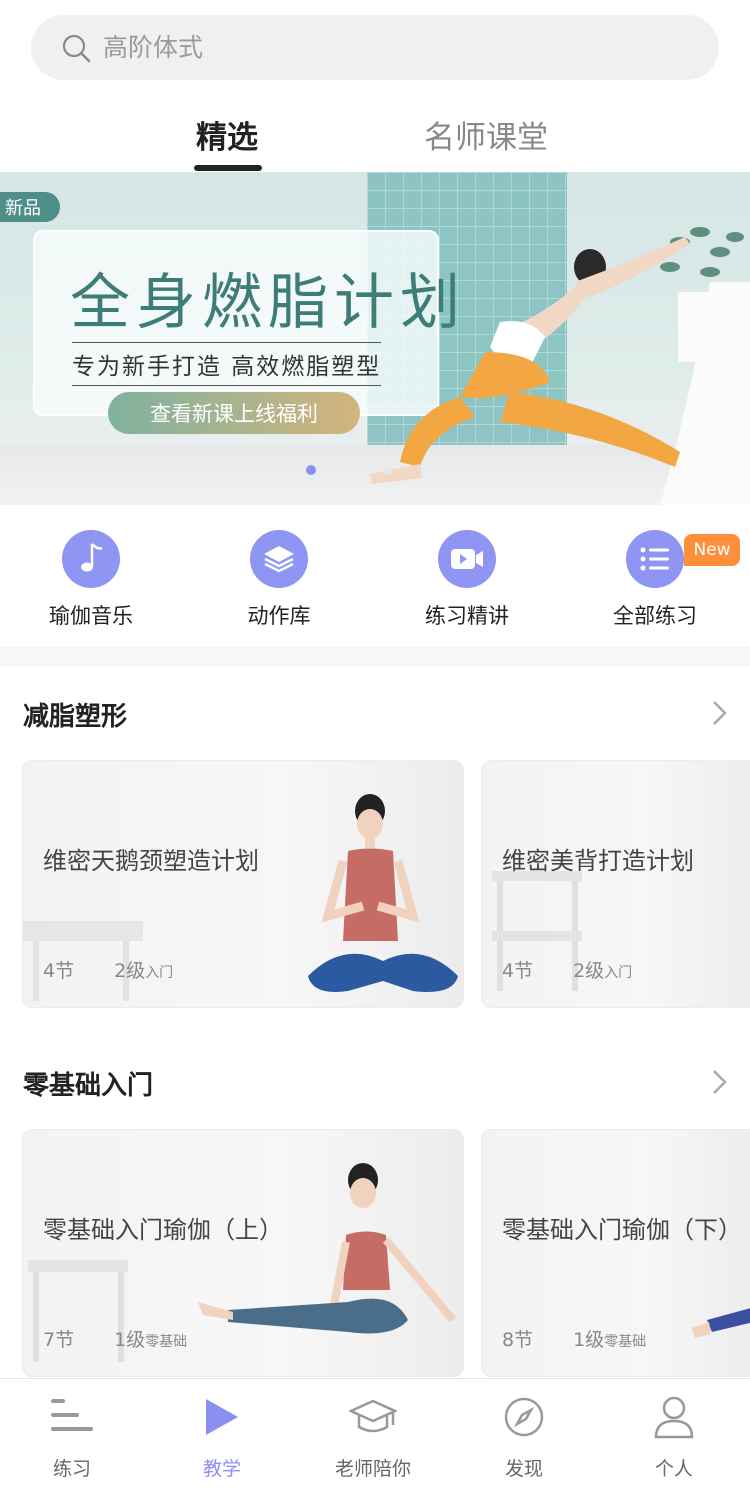 Image resolution: width=750 pixels, height=1507 pixels. What do you see at coordinates (383, 893) in the screenshot?
I see `model-meditating-image` at bounding box center [383, 893].